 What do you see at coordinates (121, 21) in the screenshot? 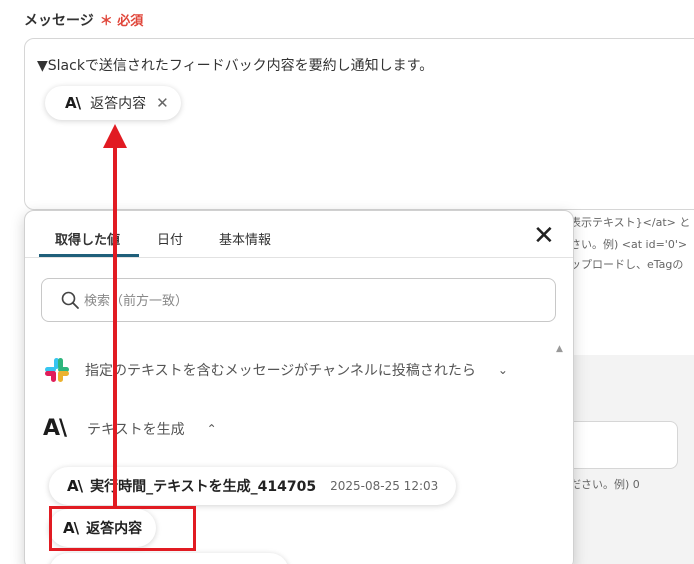
I see `required-badge: ＊ 必須` at bounding box center [121, 21].